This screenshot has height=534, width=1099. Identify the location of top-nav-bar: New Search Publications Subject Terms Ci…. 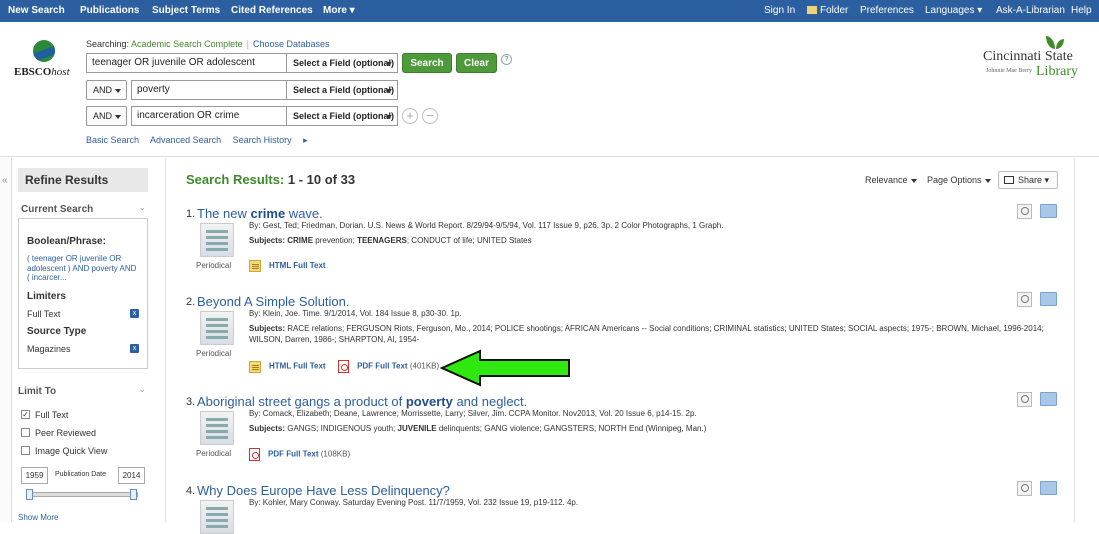
(549, 11).